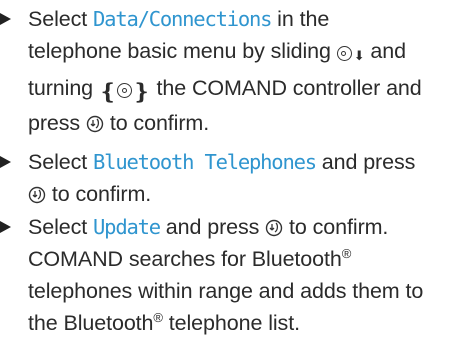  I want to click on step-text-part: press, so click(57, 123).